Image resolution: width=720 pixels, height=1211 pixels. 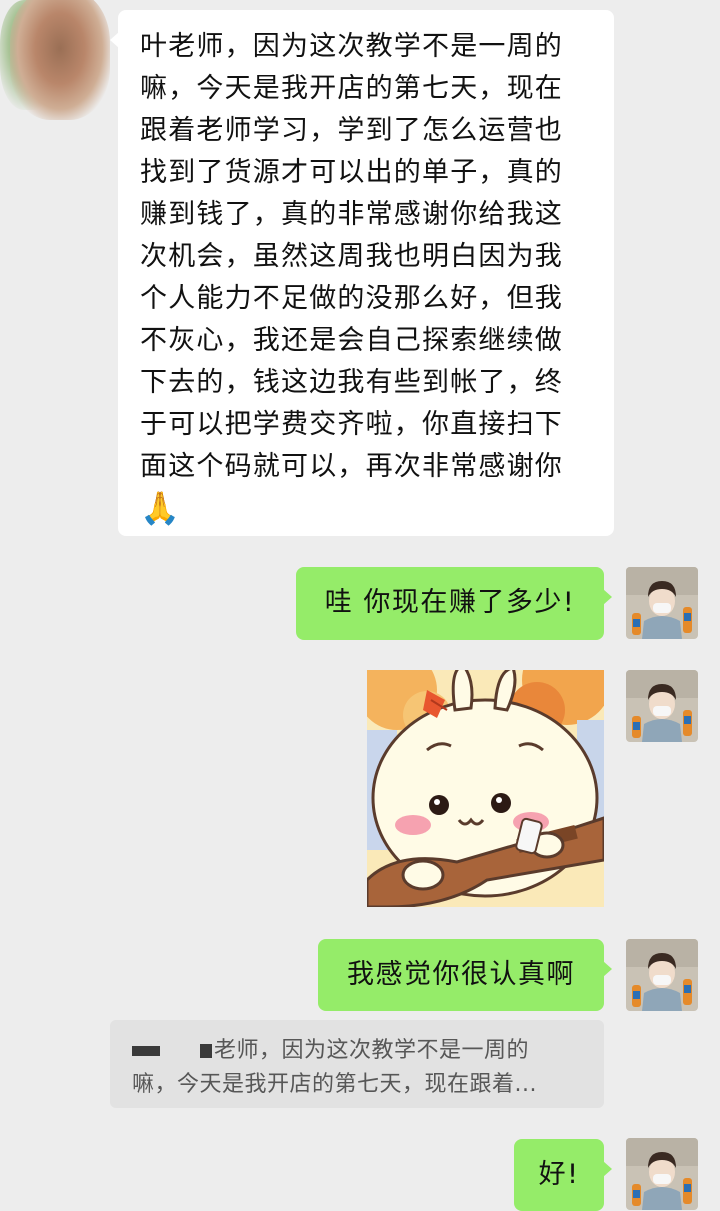 I want to click on folded-hands-emoji: 🙏, so click(x=160, y=508).